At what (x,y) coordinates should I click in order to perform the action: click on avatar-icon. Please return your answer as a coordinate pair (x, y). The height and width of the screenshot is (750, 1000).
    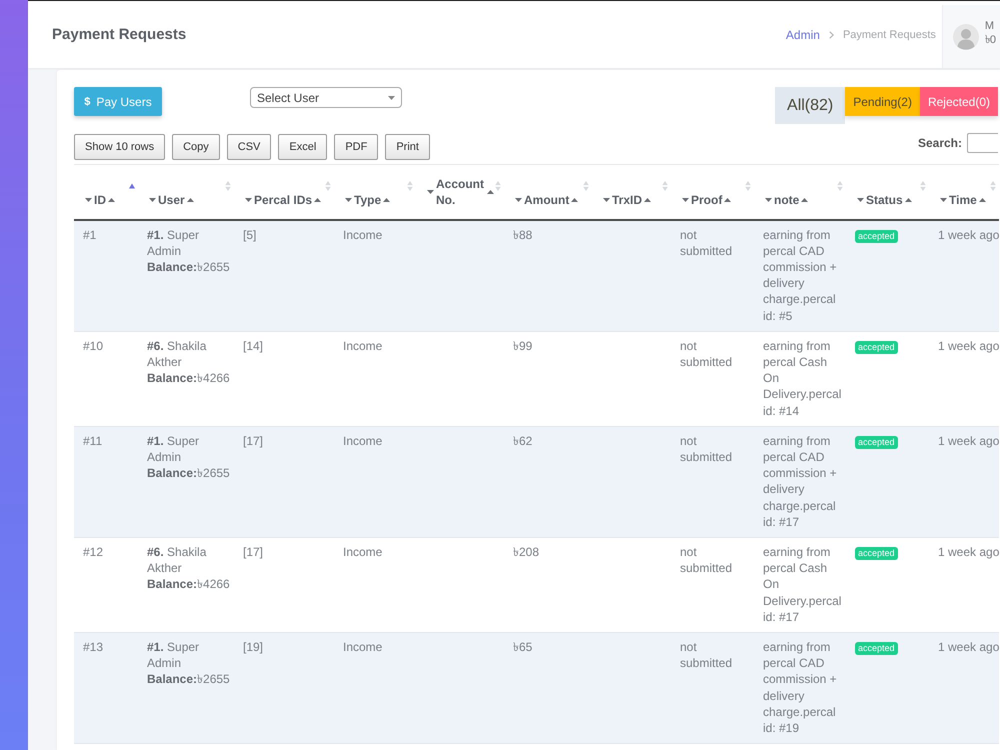
    Looking at the image, I should click on (965, 37).